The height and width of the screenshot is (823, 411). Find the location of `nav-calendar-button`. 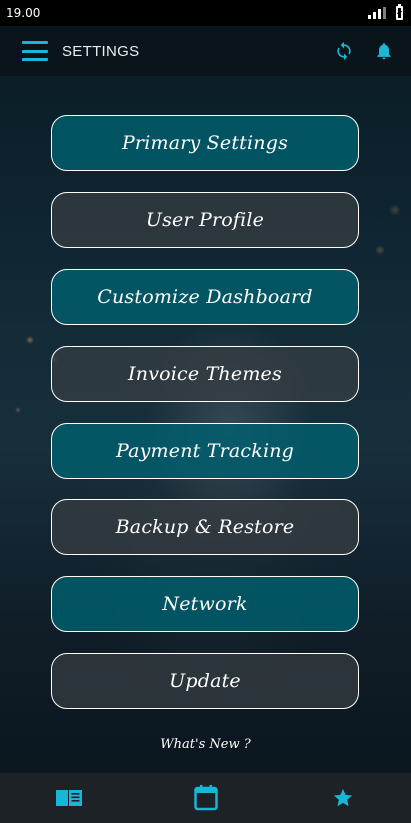

nav-calendar-button is located at coordinates (206, 798).